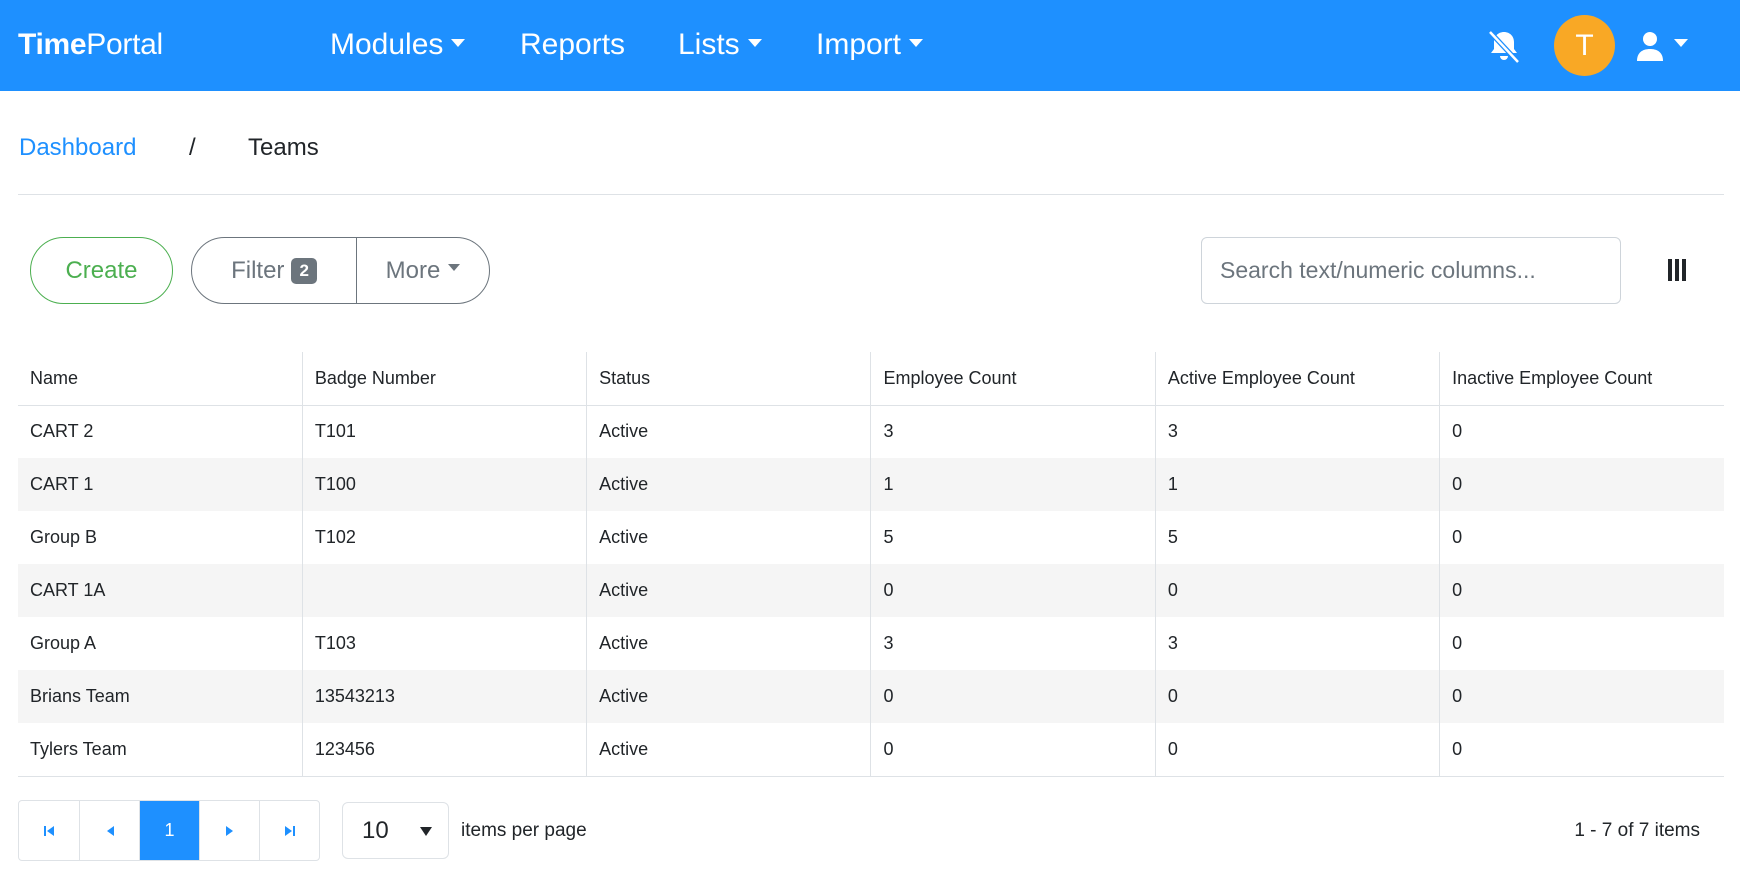 The height and width of the screenshot is (891, 1740). I want to click on page-size-select: 10, so click(395, 830).